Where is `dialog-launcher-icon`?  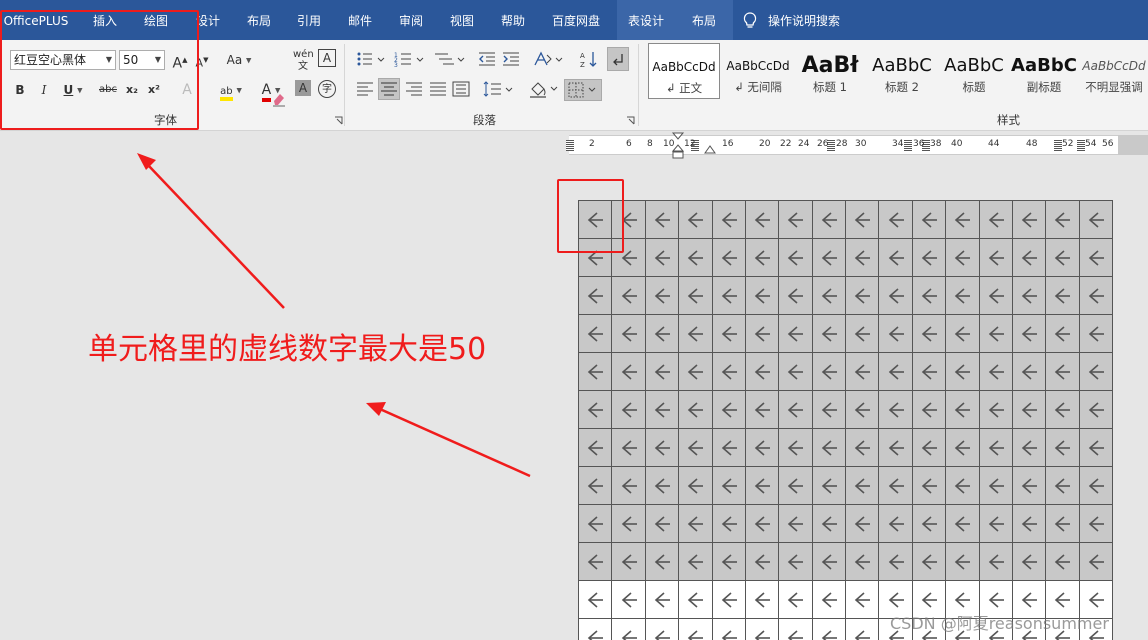 dialog-launcher-icon is located at coordinates (338, 120).